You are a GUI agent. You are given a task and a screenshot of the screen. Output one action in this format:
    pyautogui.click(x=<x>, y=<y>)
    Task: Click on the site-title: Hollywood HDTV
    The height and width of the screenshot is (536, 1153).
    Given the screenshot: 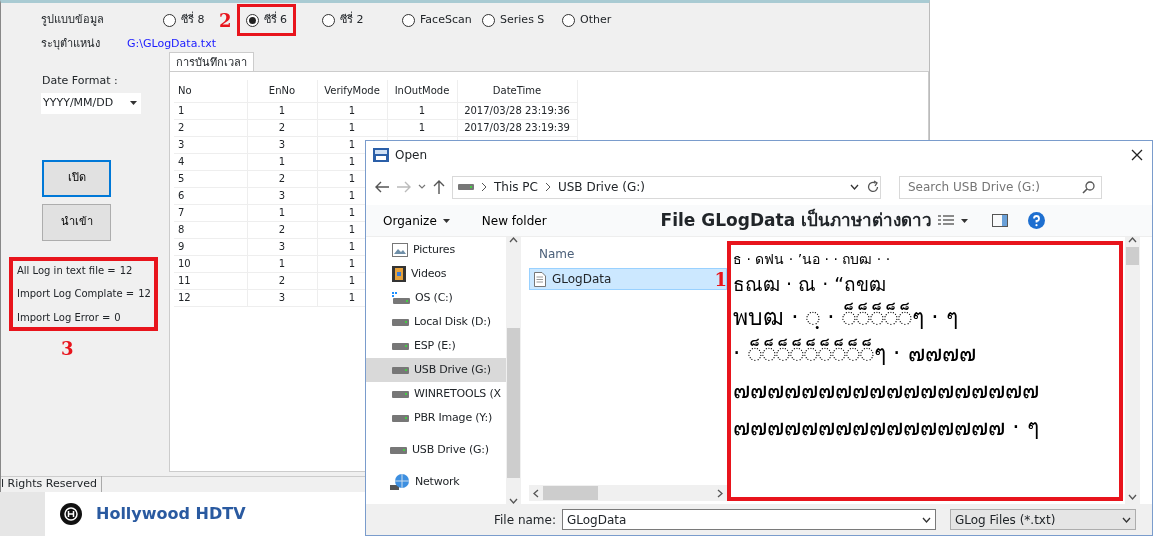 What is the action you would take?
    pyautogui.click(x=171, y=514)
    